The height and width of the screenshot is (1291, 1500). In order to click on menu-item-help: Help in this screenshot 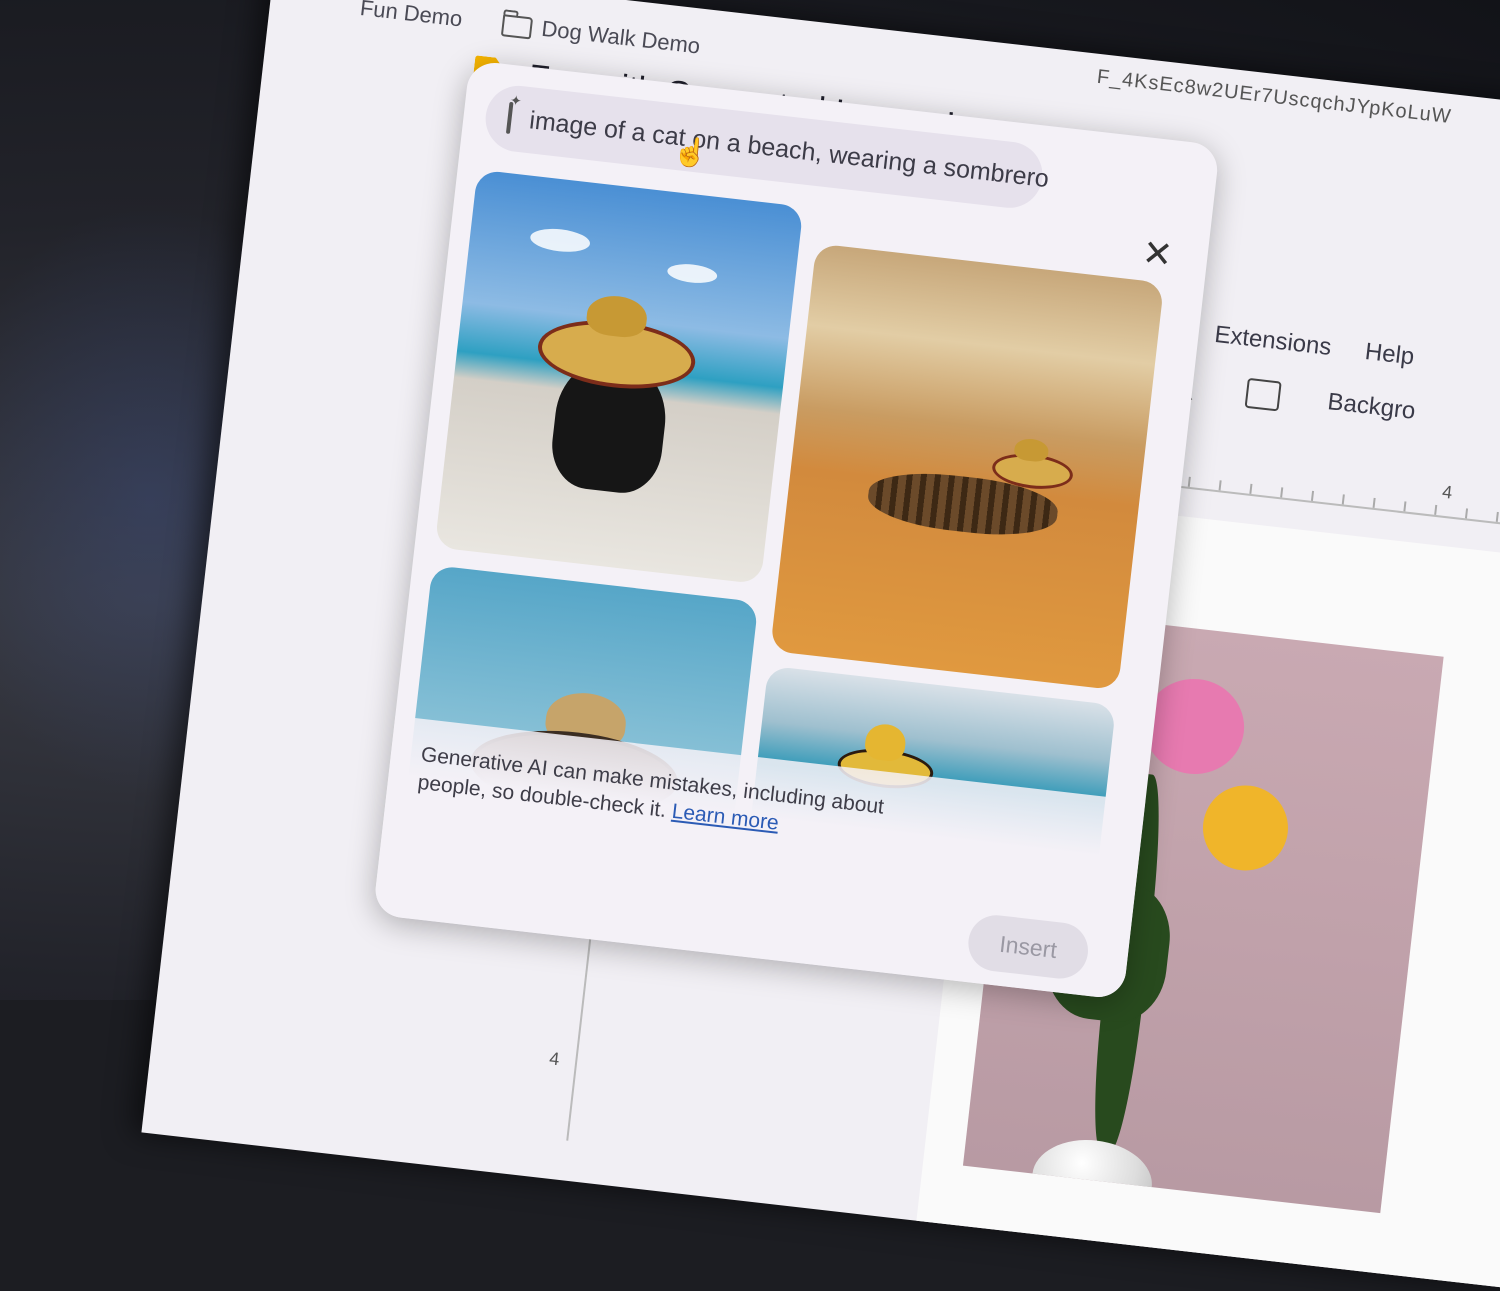, I will do `click(1389, 354)`.